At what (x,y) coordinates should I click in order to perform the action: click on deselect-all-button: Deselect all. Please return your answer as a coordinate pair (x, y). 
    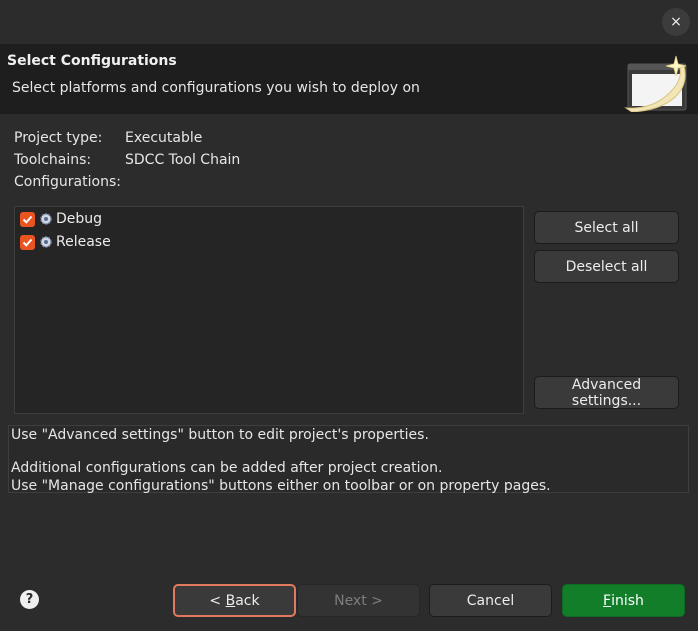
    Looking at the image, I should click on (606, 266).